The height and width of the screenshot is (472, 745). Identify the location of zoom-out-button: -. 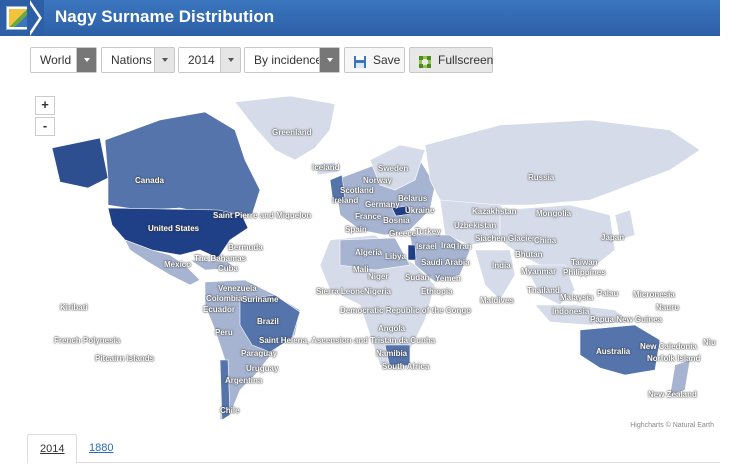
(45, 126).